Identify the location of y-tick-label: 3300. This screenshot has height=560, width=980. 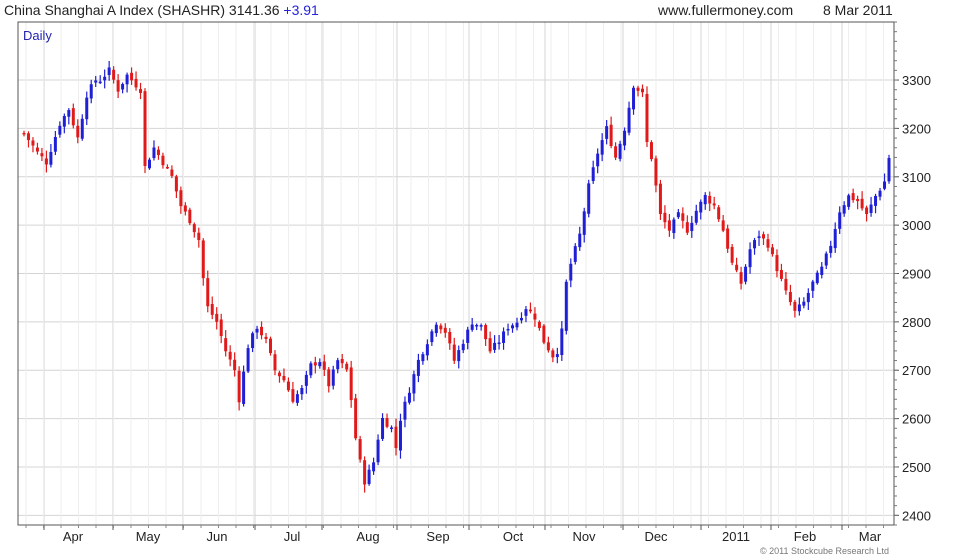
(916, 80).